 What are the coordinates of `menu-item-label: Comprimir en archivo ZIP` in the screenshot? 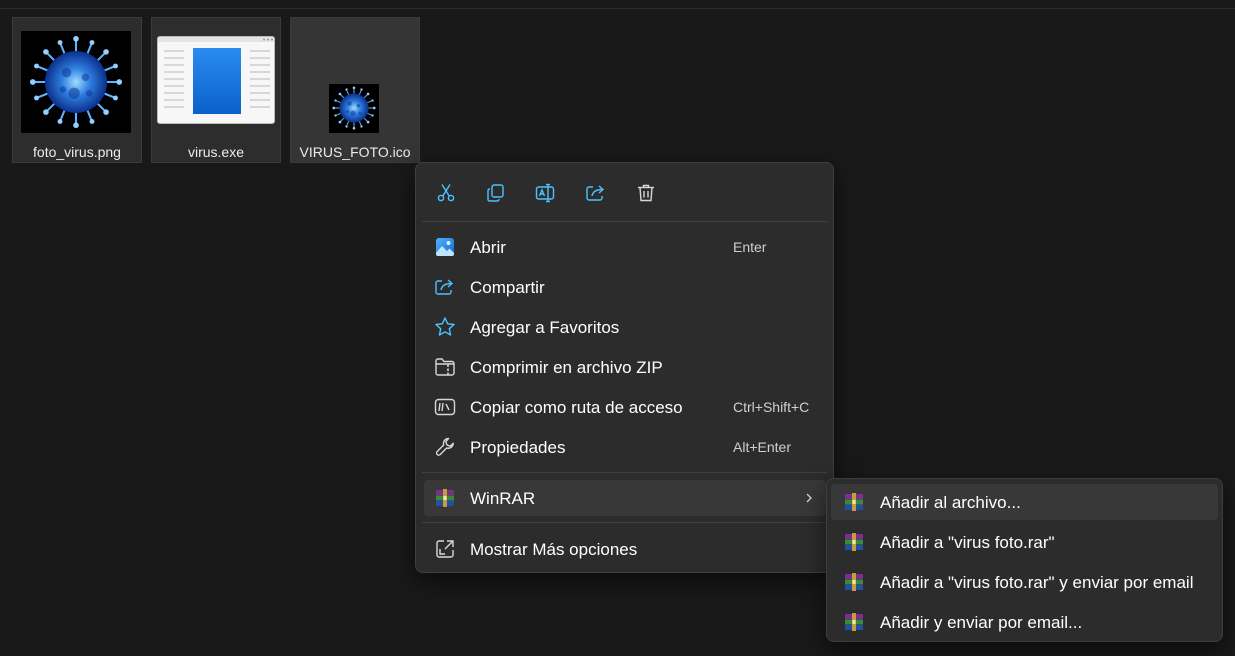 It's located at (566, 367).